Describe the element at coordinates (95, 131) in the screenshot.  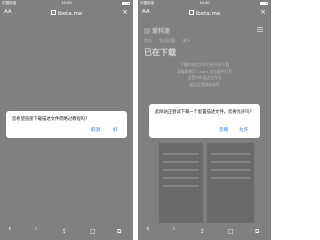
I see `cancel-button: 取消` at that location.